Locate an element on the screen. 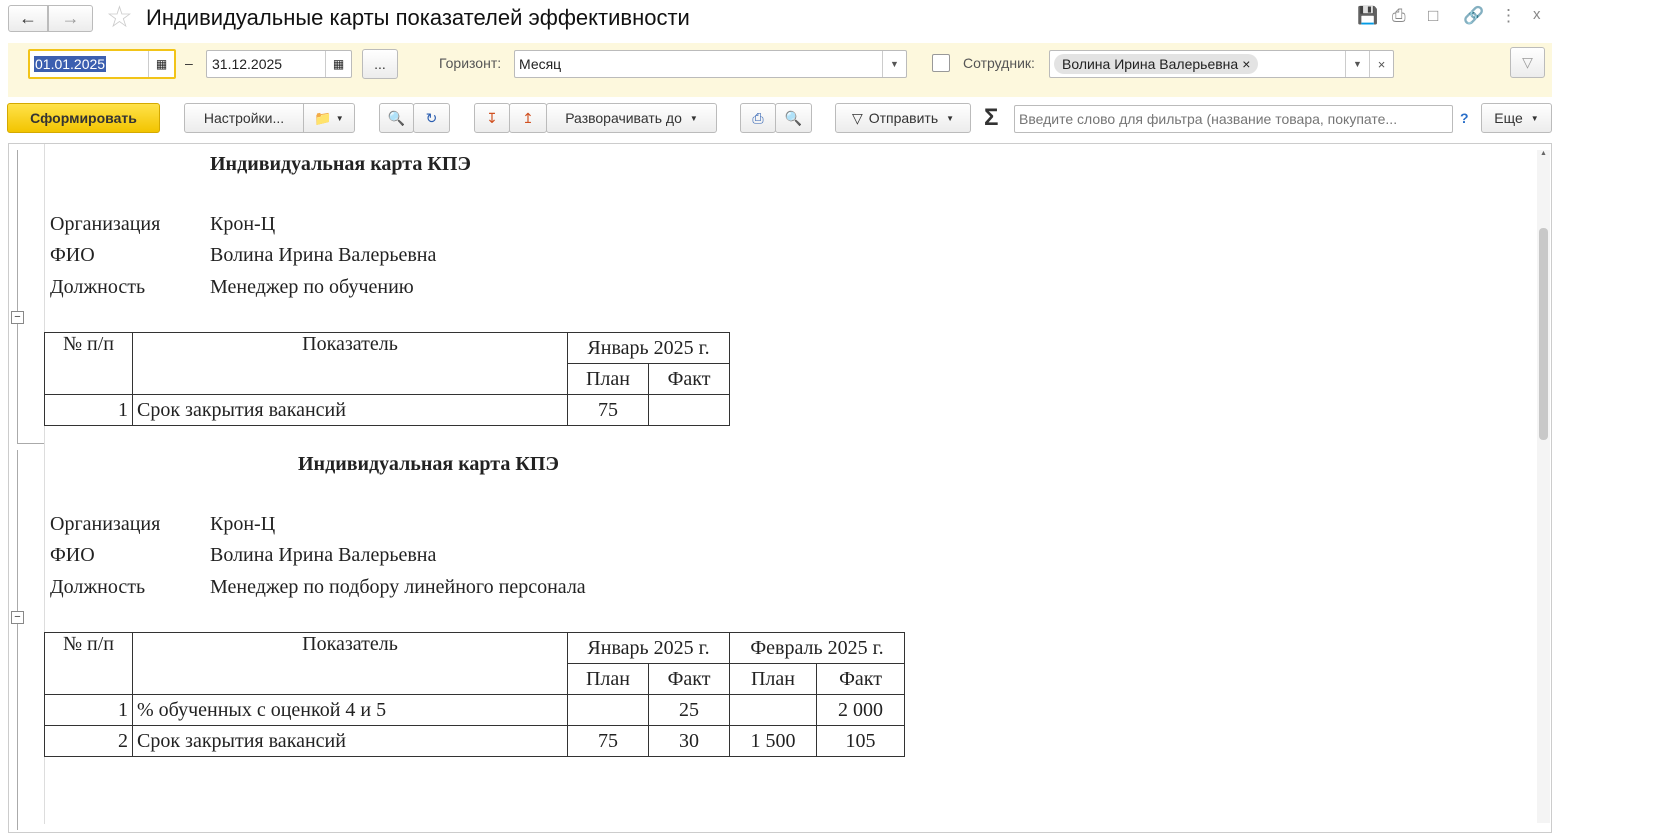  filter-settings-button: ▽ is located at coordinates (1527, 62).